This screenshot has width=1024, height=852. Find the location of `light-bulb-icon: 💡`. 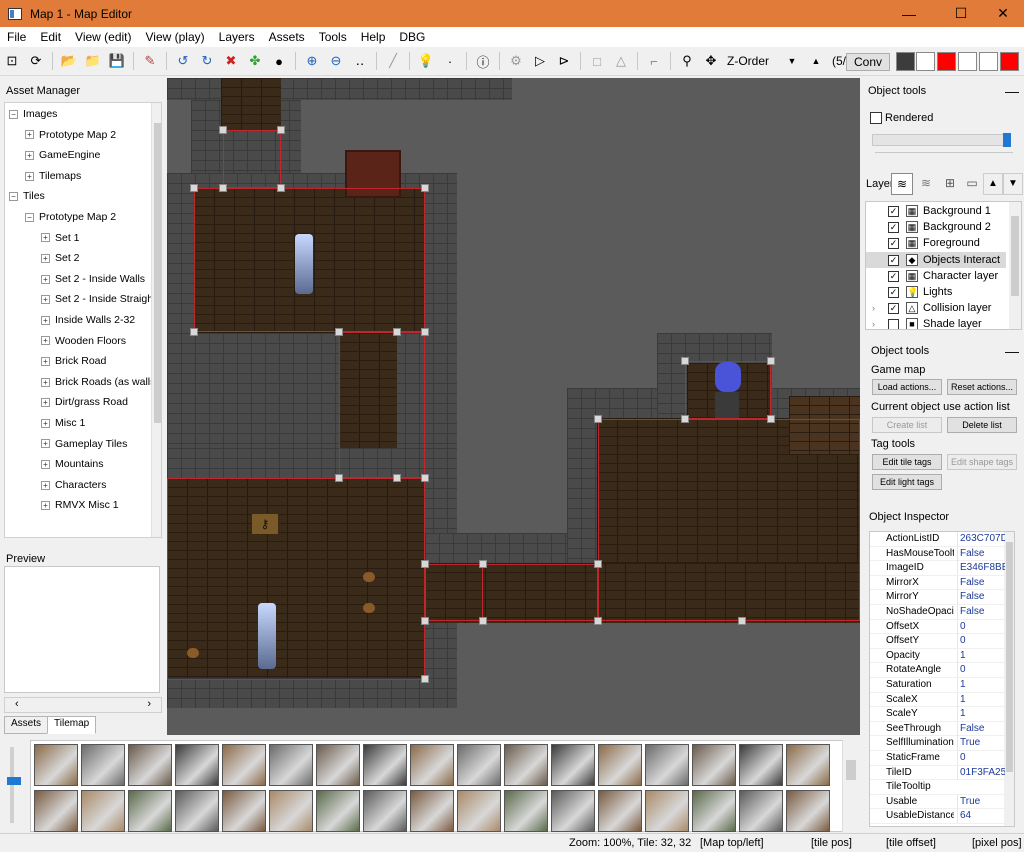

light-bulb-icon: 💡 is located at coordinates (426, 61).